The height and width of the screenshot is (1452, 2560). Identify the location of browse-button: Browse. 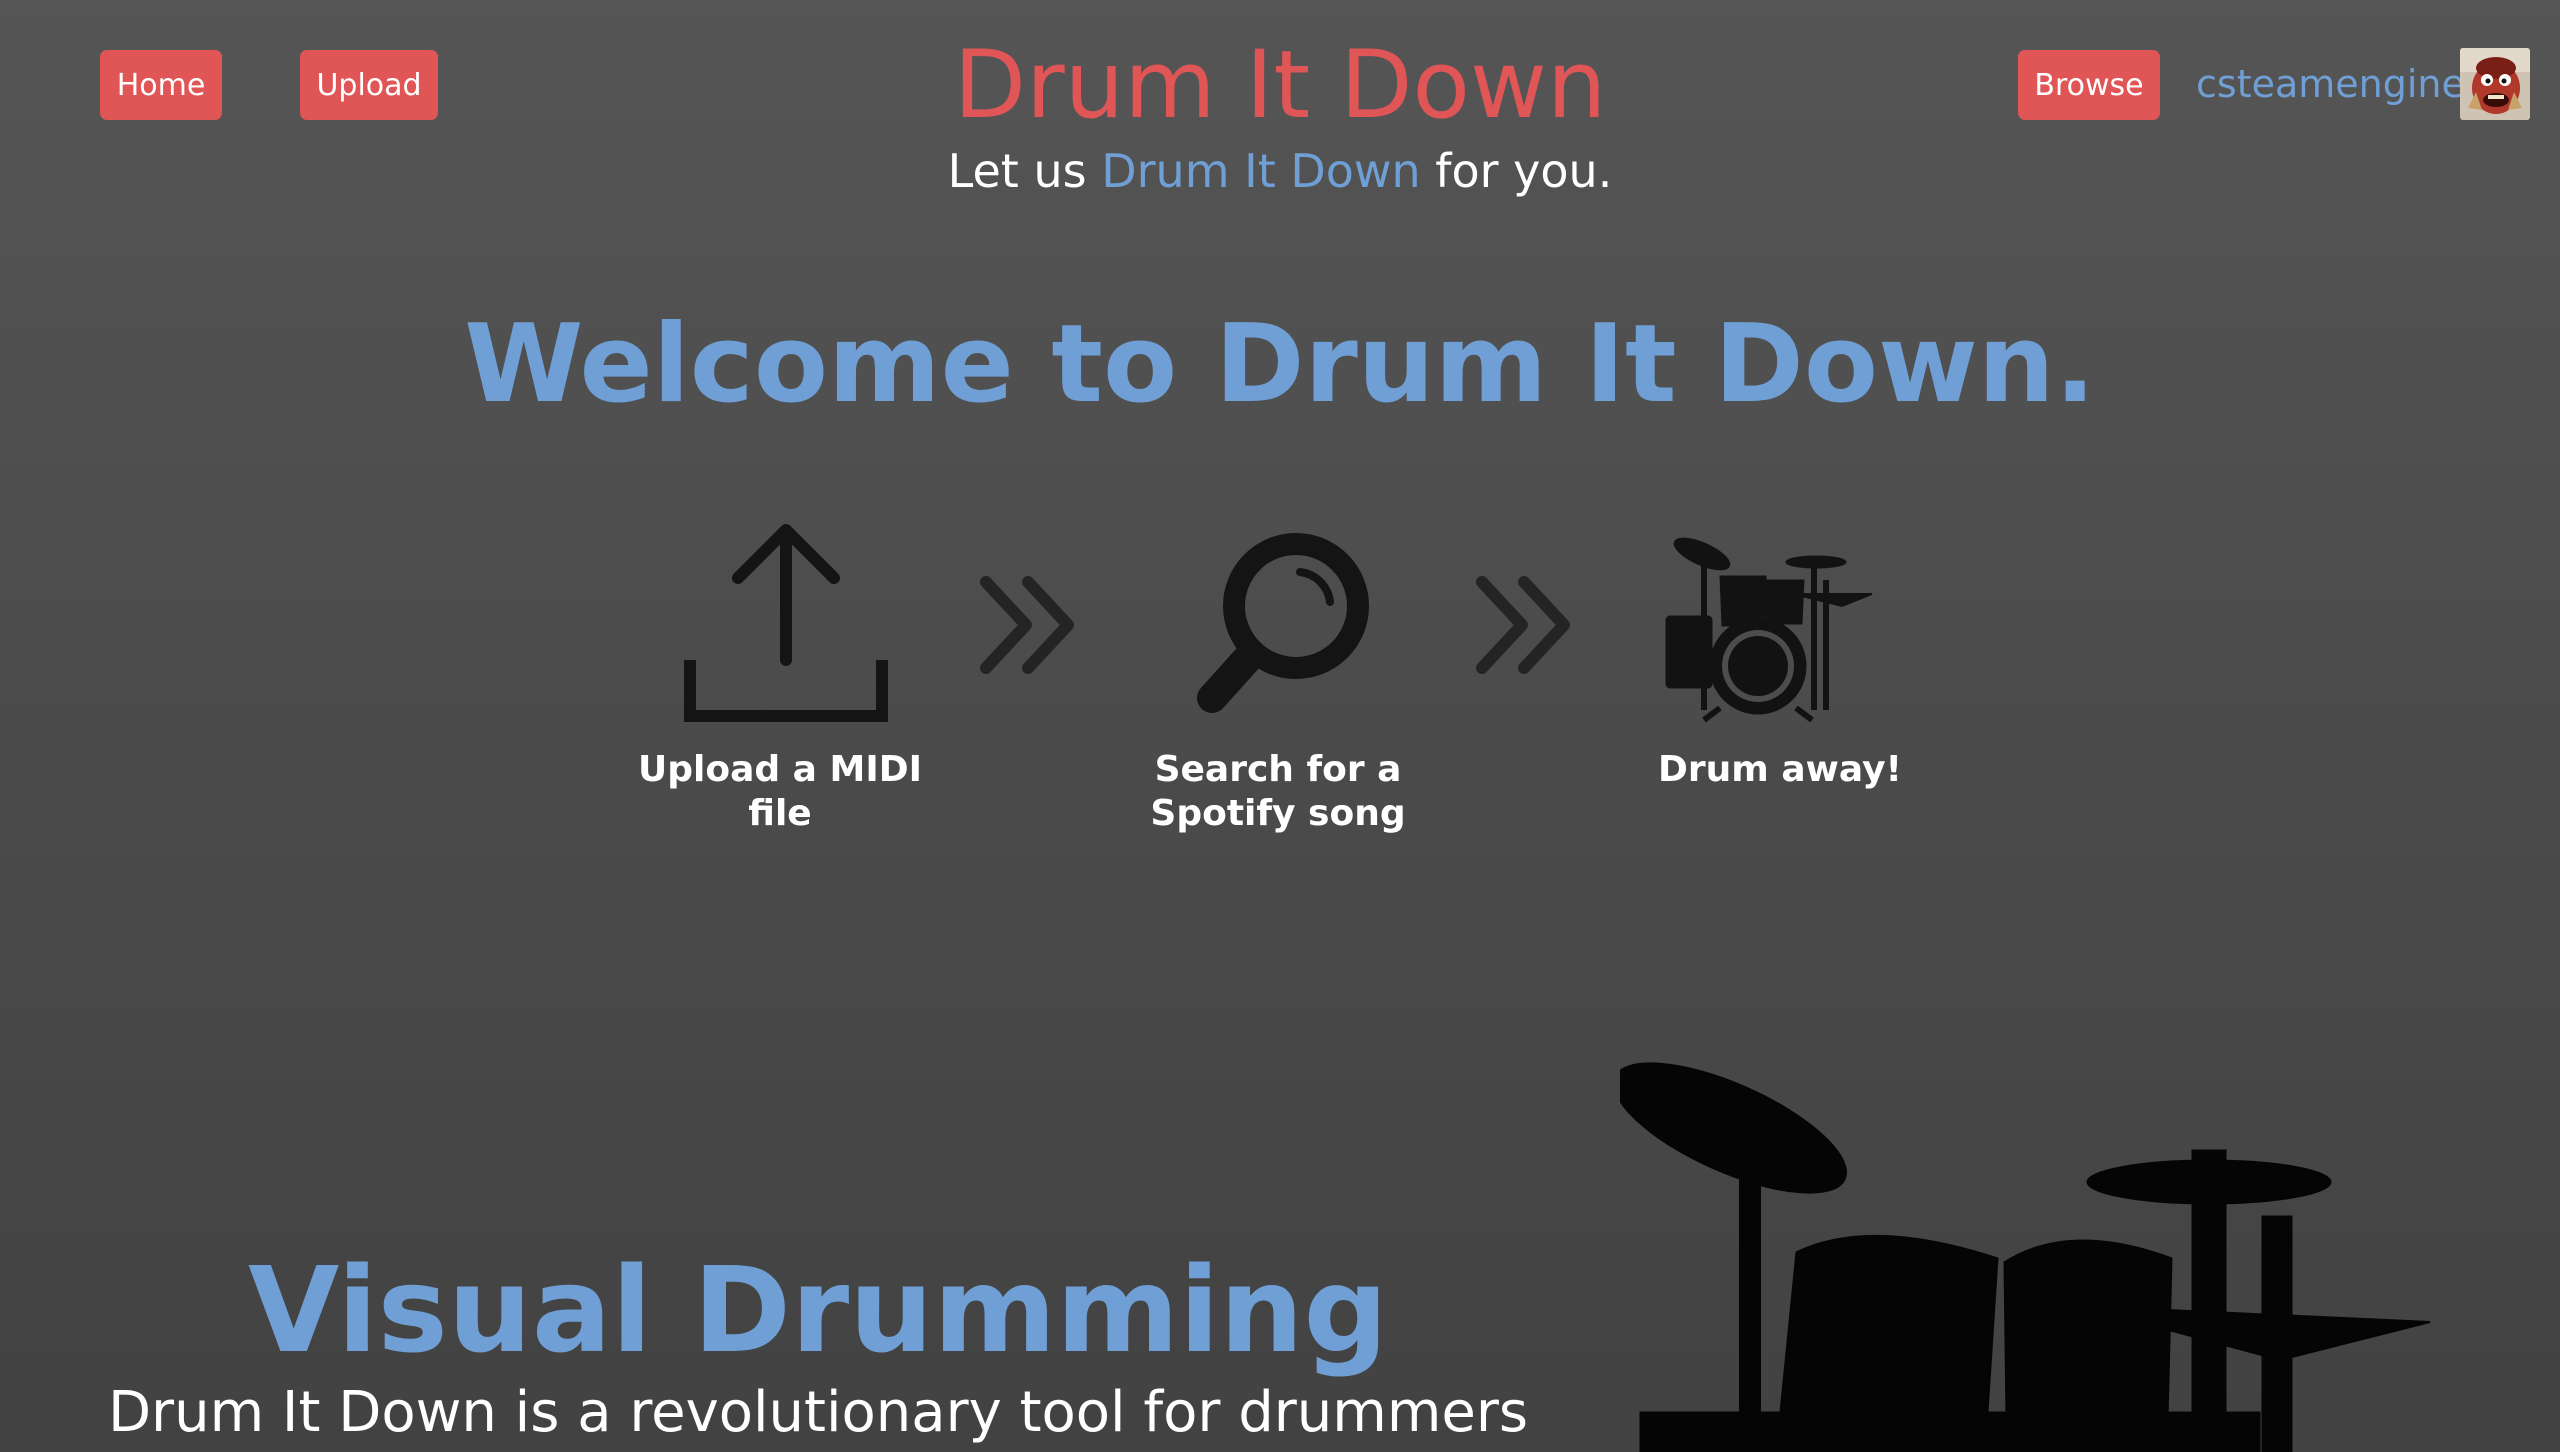
(2089, 85).